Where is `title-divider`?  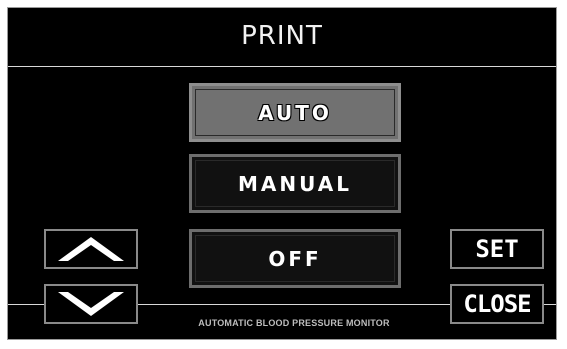 title-divider is located at coordinates (282, 66).